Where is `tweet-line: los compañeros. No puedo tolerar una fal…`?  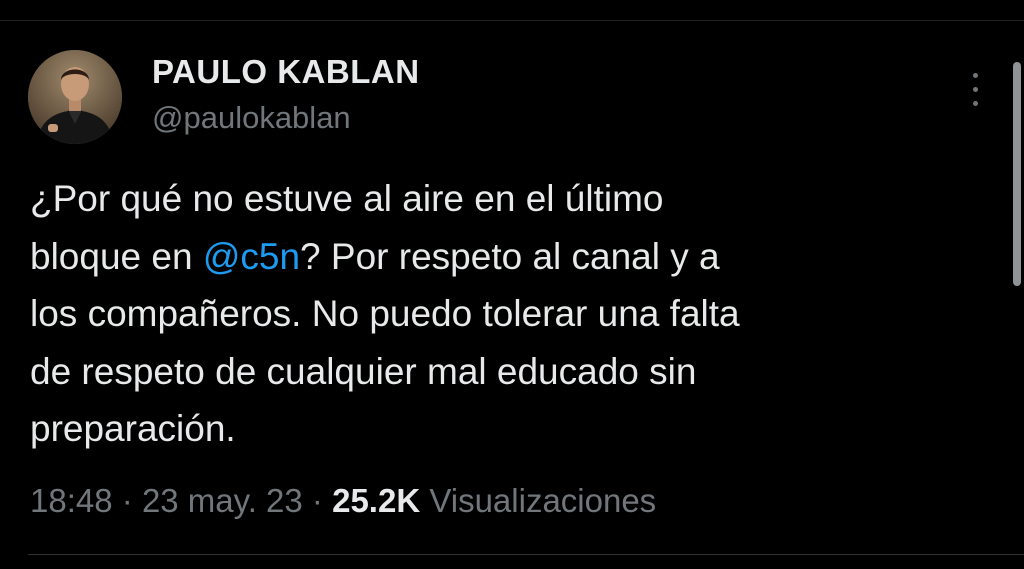
tweet-line: los compañeros. No puedo tolerar una fal… is located at coordinates (385, 313).